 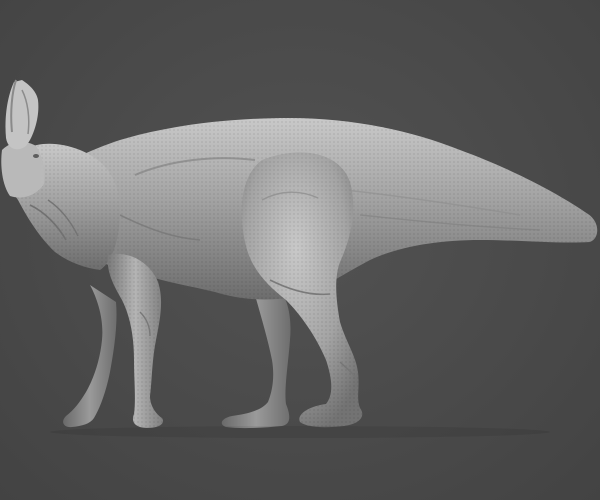 What do you see at coordinates (61, 174) in the screenshot?
I see `neck-head` at bounding box center [61, 174].